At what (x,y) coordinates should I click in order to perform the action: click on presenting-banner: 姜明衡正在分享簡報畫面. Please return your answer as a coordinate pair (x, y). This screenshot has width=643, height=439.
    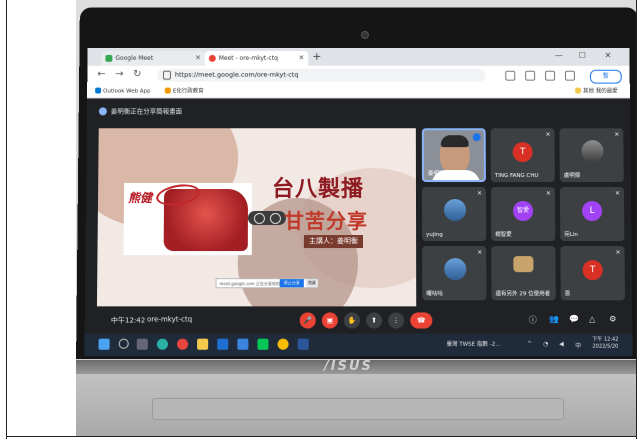
    Looking at the image, I should click on (140, 111).